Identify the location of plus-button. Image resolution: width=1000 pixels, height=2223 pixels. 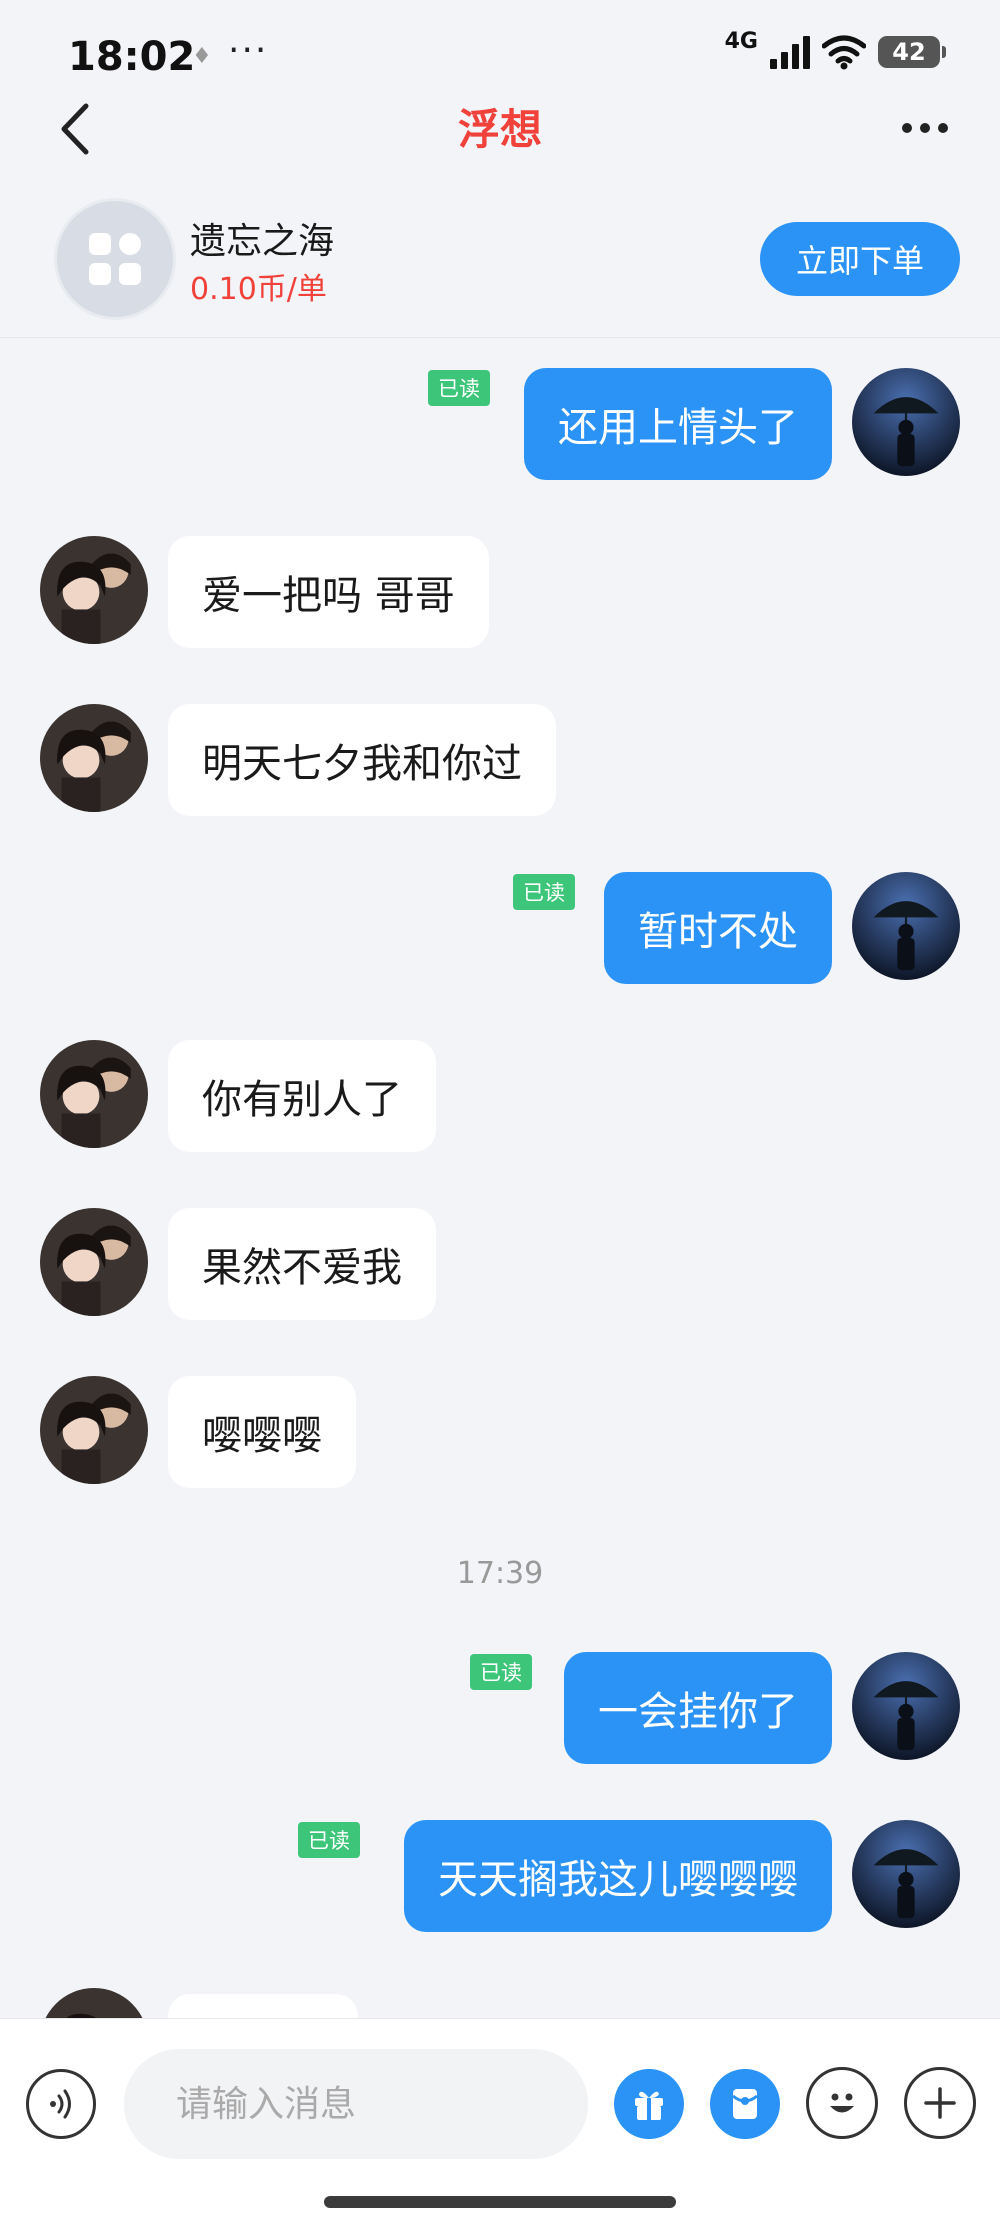
(940, 2103).